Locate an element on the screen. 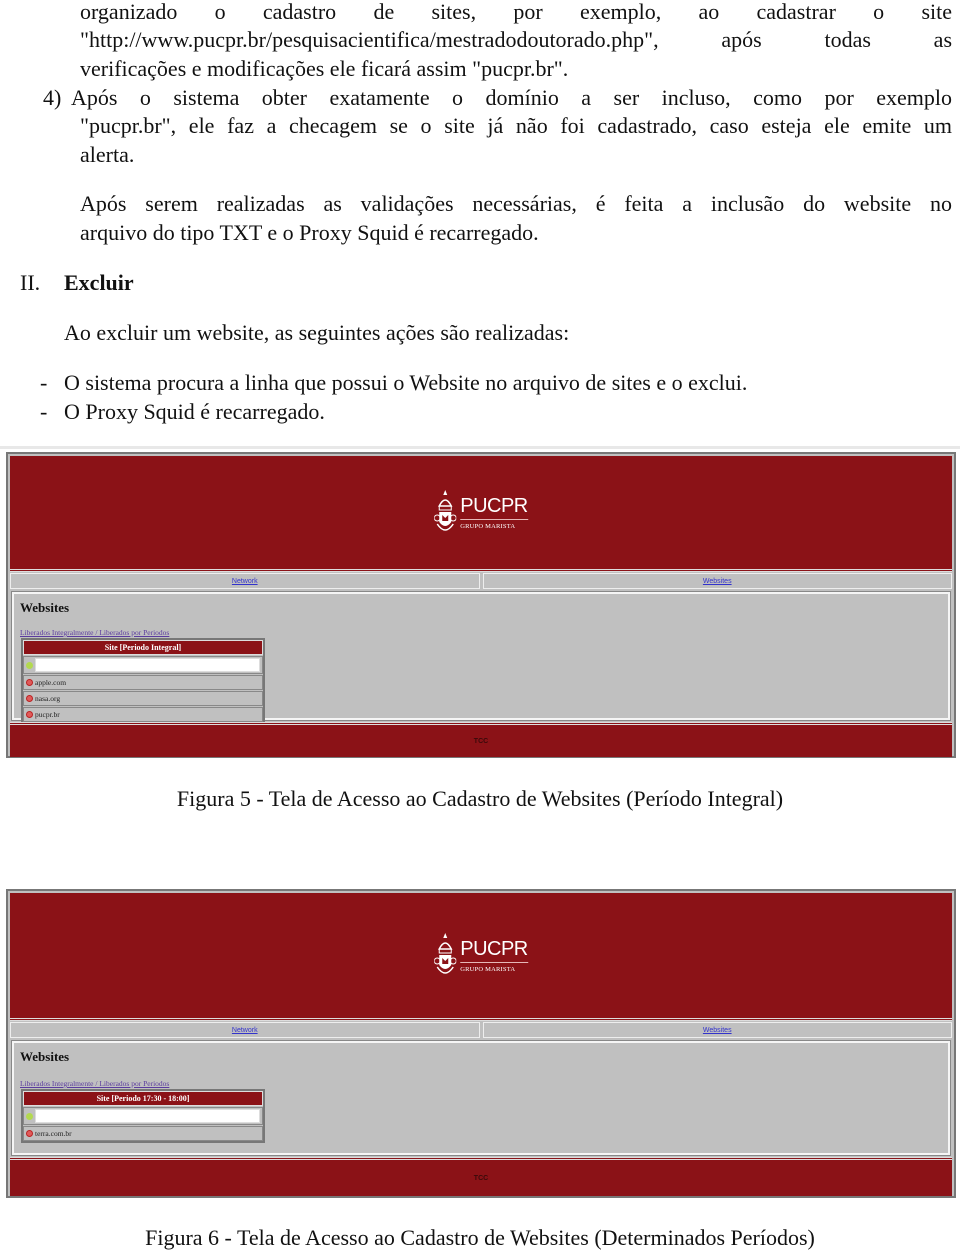  table-row: apple.com is located at coordinates (143, 682).